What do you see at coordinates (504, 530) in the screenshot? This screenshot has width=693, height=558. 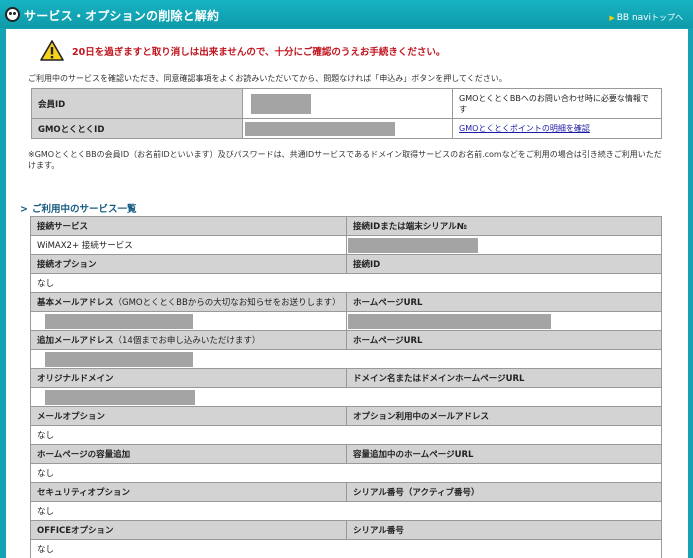 I see `serial-number-header: シリアル番号` at bounding box center [504, 530].